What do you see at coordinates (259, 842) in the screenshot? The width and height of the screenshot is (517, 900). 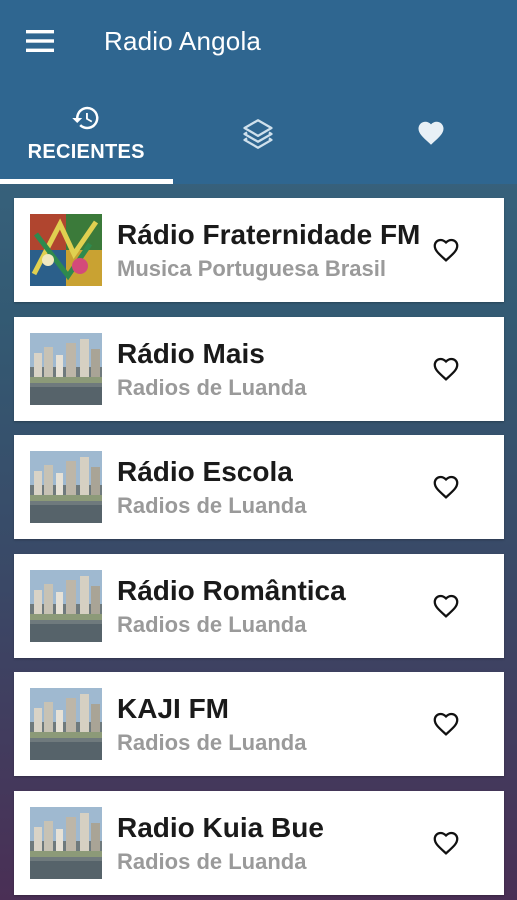 I see `station-card: Radio Kuia Bue Radios de Luanda` at bounding box center [259, 842].